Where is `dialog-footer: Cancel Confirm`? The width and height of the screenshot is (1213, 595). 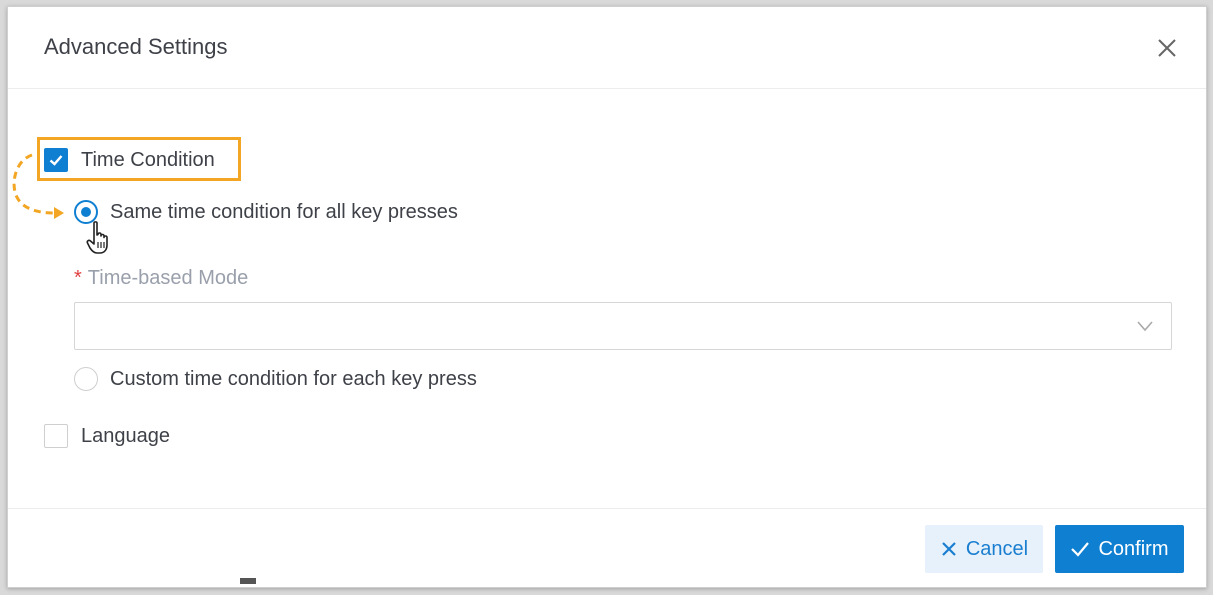 dialog-footer: Cancel Confirm is located at coordinates (607, 548).